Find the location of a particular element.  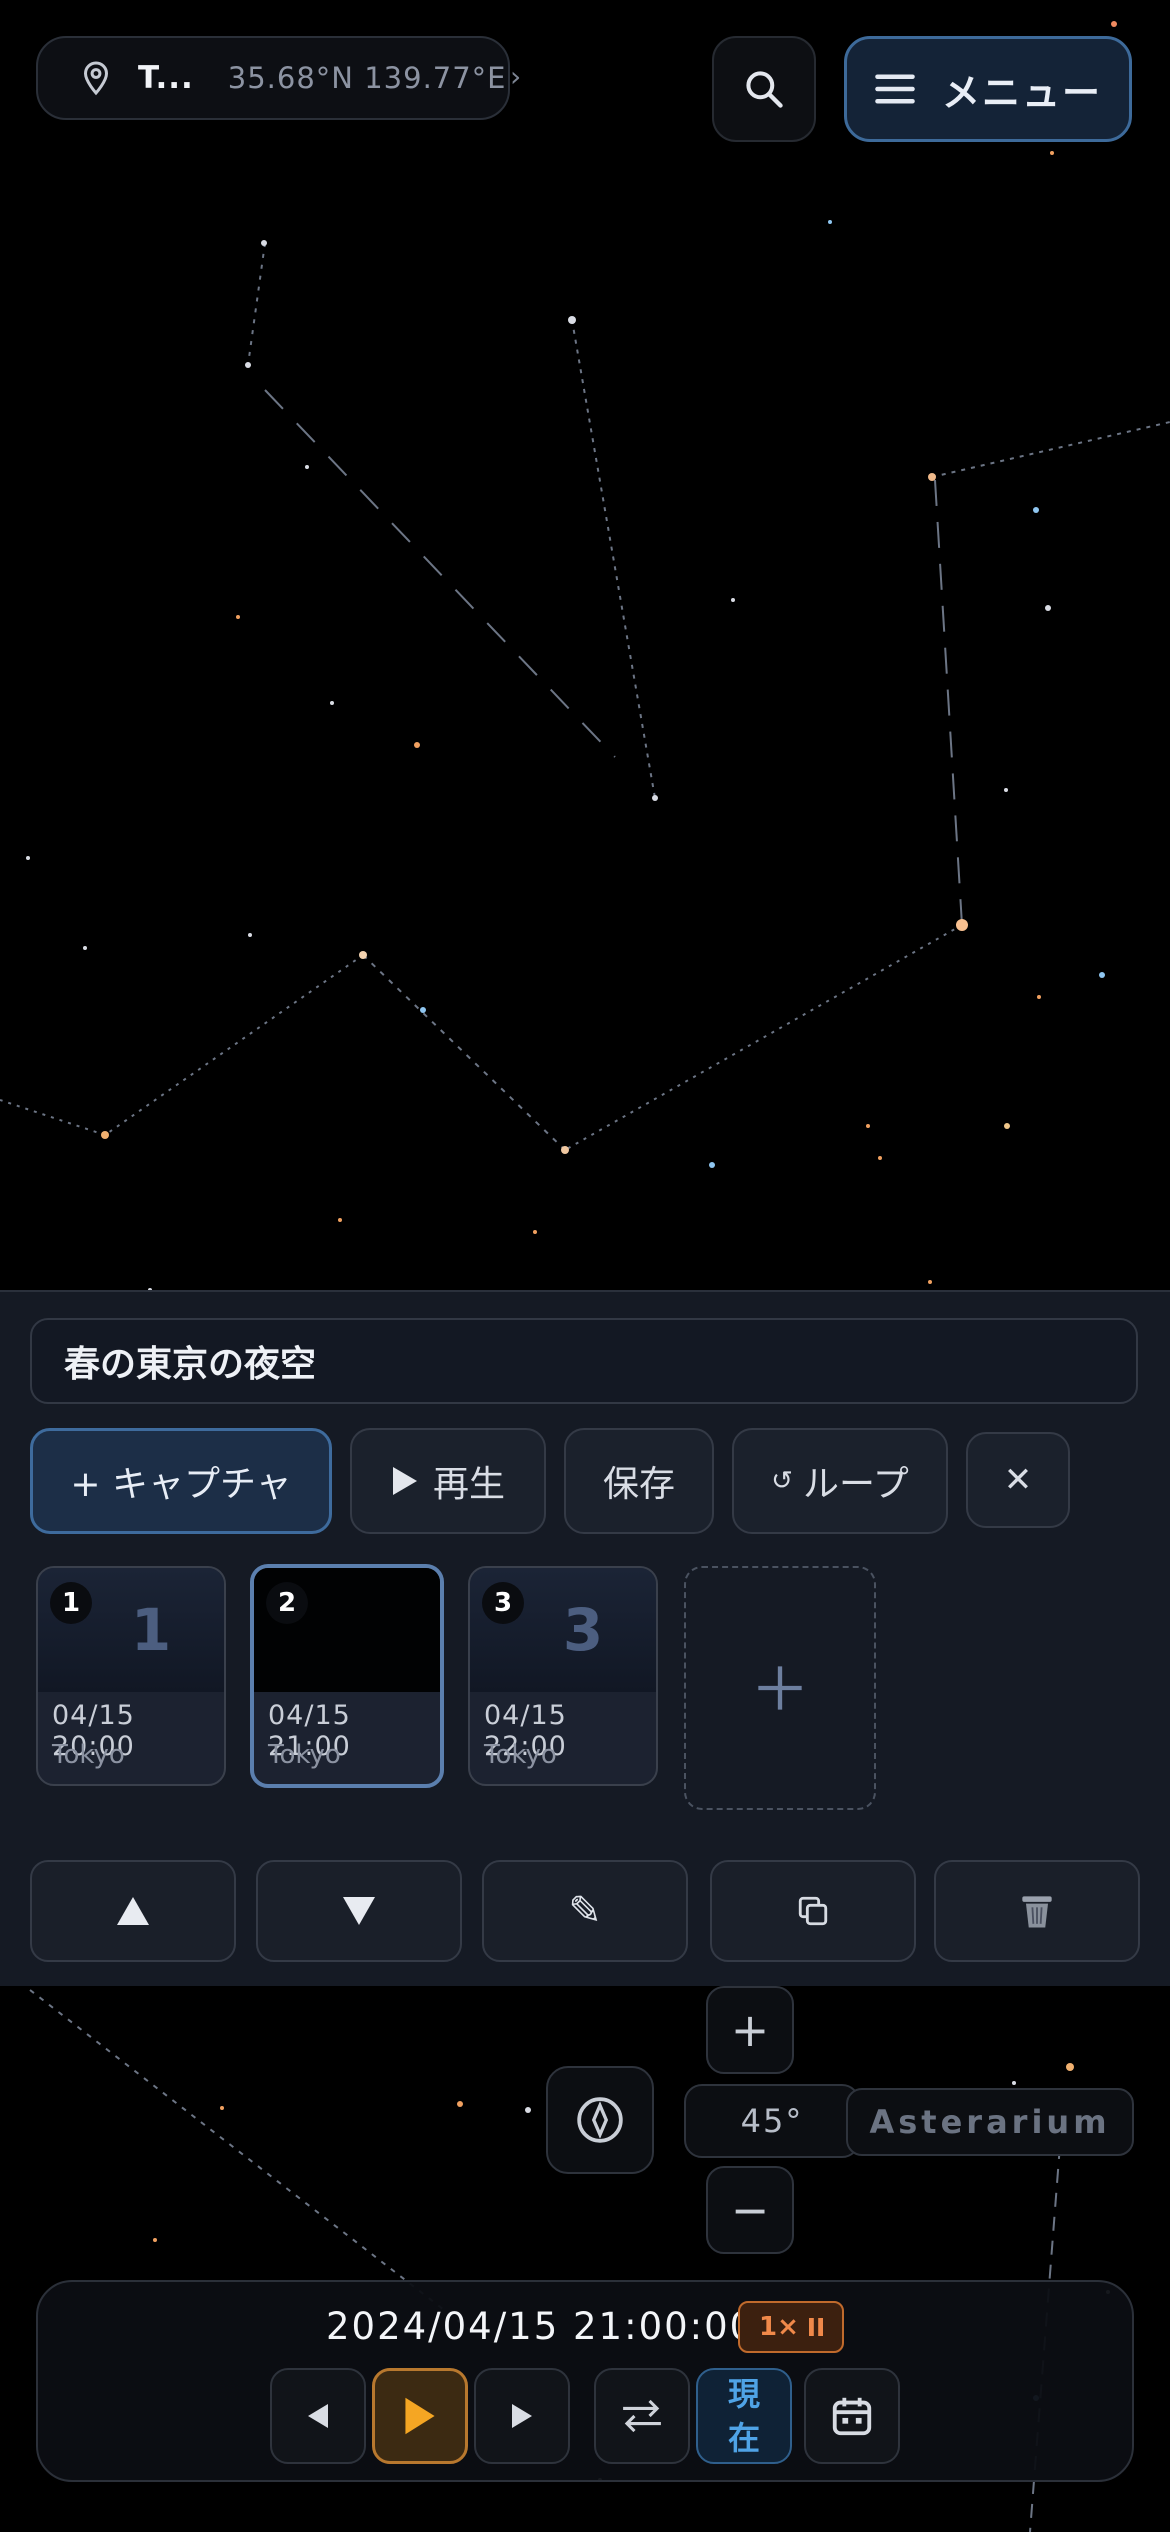

current-datetime: 2024/04/15 21:00:00 is located at coordinates (540, 2326).